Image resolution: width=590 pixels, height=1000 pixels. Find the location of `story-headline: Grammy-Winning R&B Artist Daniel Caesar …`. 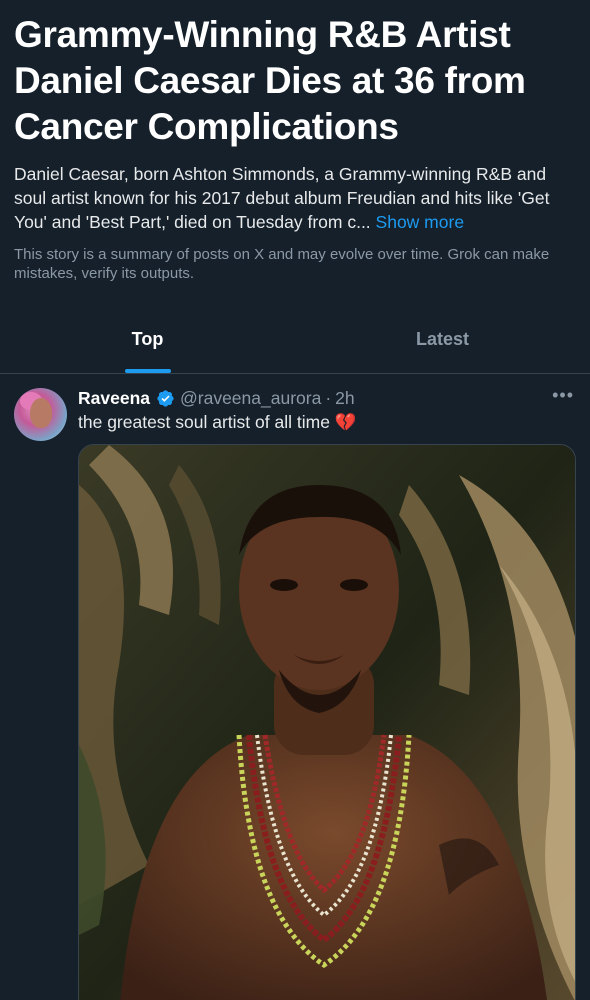

story-headline: Grammy-Winning R&B Artist Daniel Caesar … is located at coordinates (270, 80).